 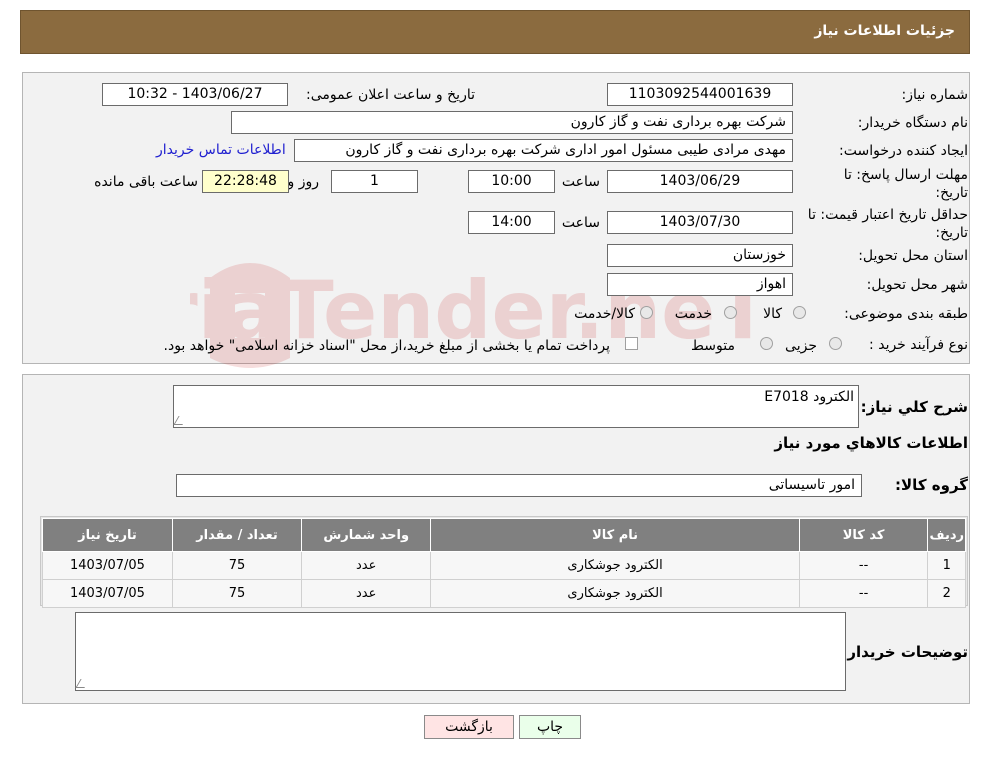 What do you see at coordinates (700, 255) in the screenshot?
I see `province-field: خوزستان` at bounding box center [700, 255].